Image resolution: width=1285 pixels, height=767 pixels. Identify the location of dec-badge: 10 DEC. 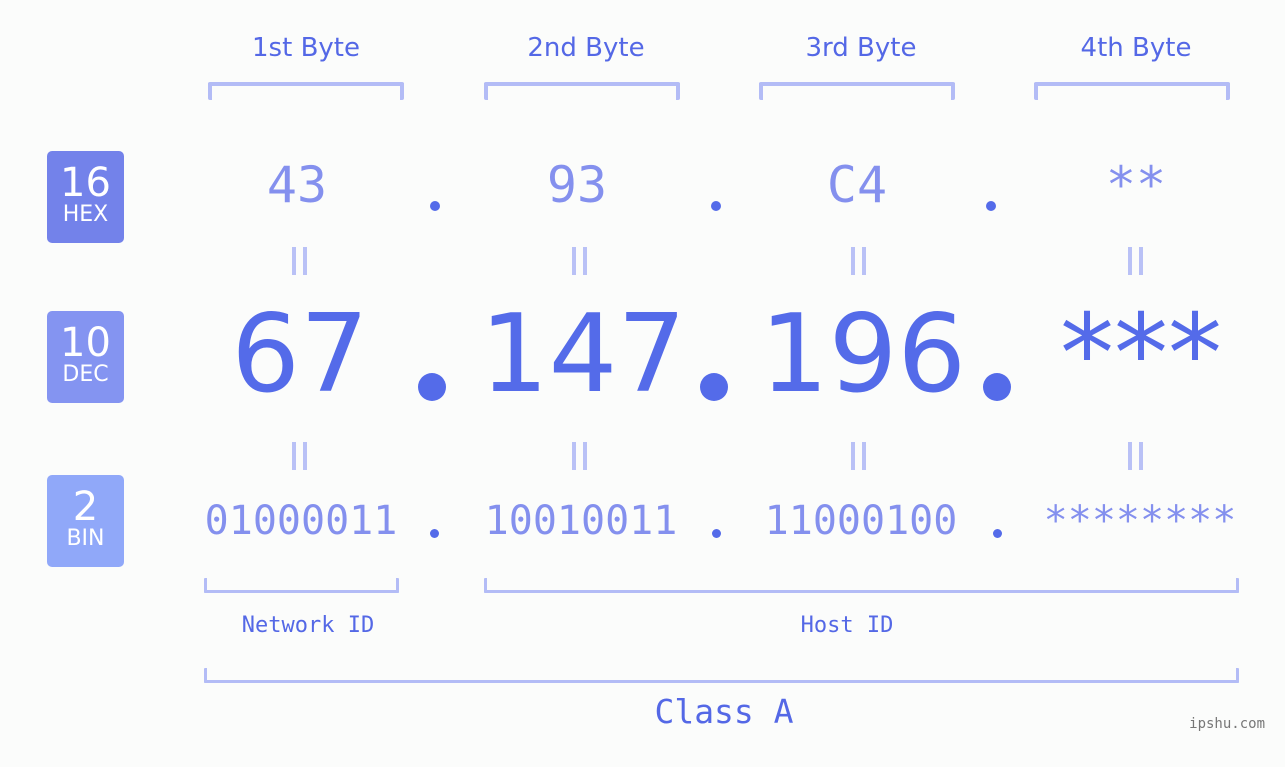
(85, 357).